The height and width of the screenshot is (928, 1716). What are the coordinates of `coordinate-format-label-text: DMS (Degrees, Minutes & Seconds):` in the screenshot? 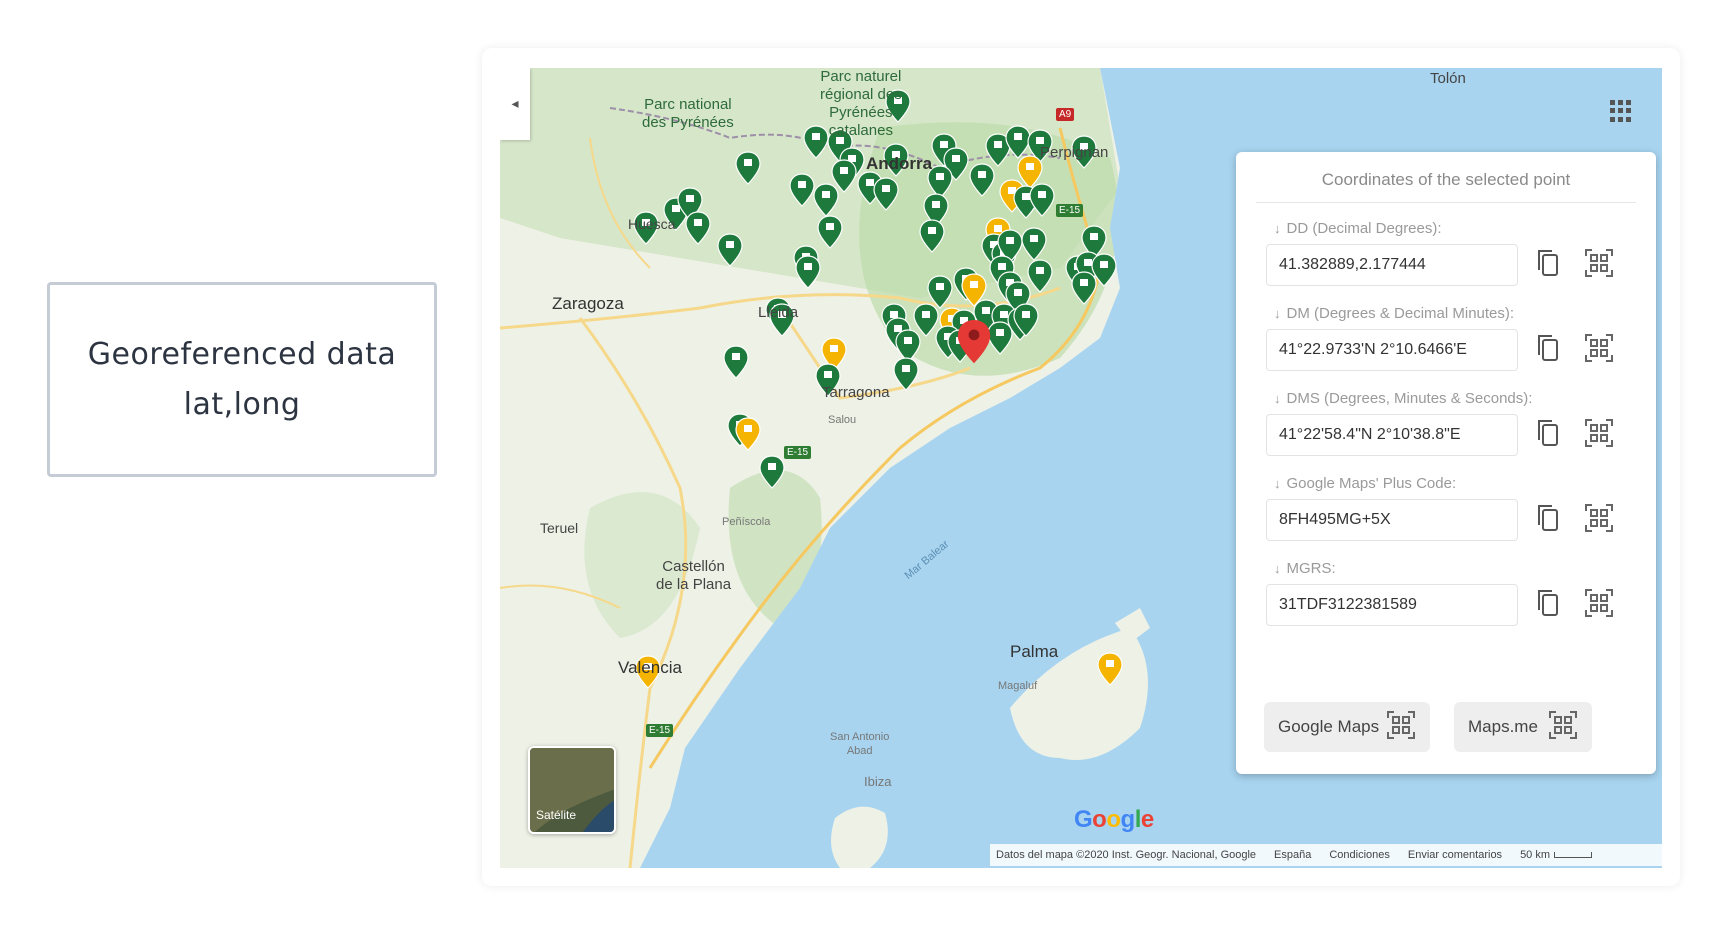 It's located at (1409, 398).